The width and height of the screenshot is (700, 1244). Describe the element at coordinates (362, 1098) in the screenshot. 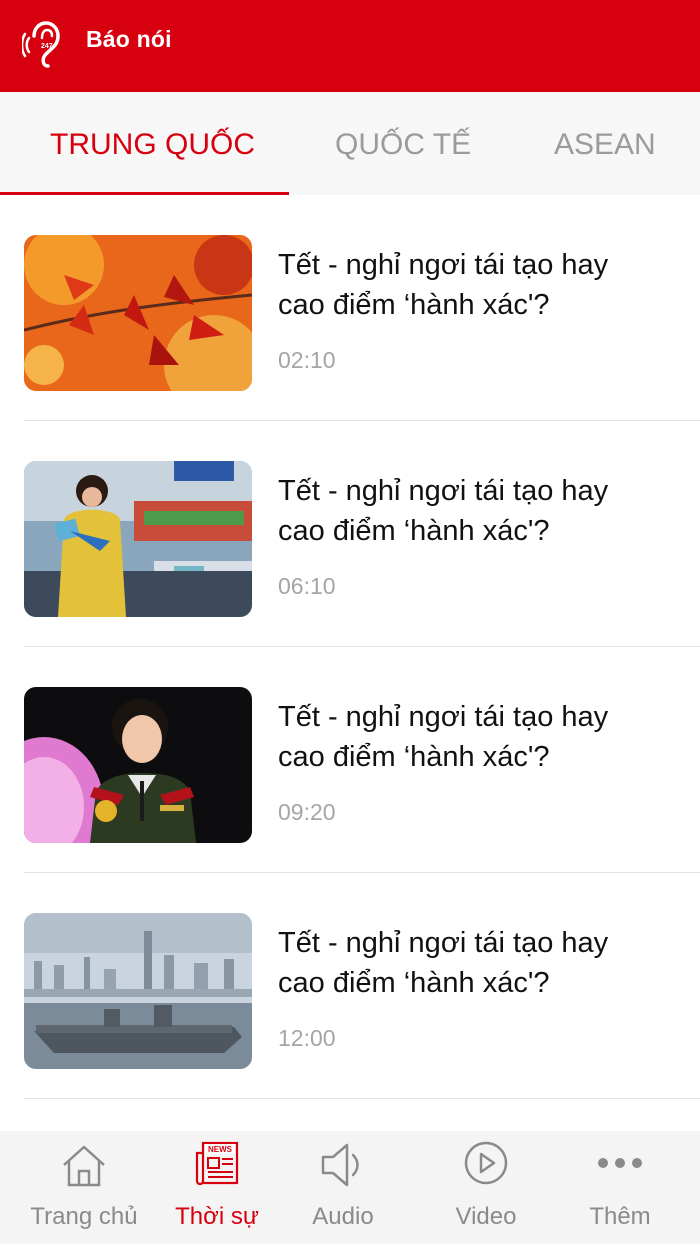

I see `divider` at that location.